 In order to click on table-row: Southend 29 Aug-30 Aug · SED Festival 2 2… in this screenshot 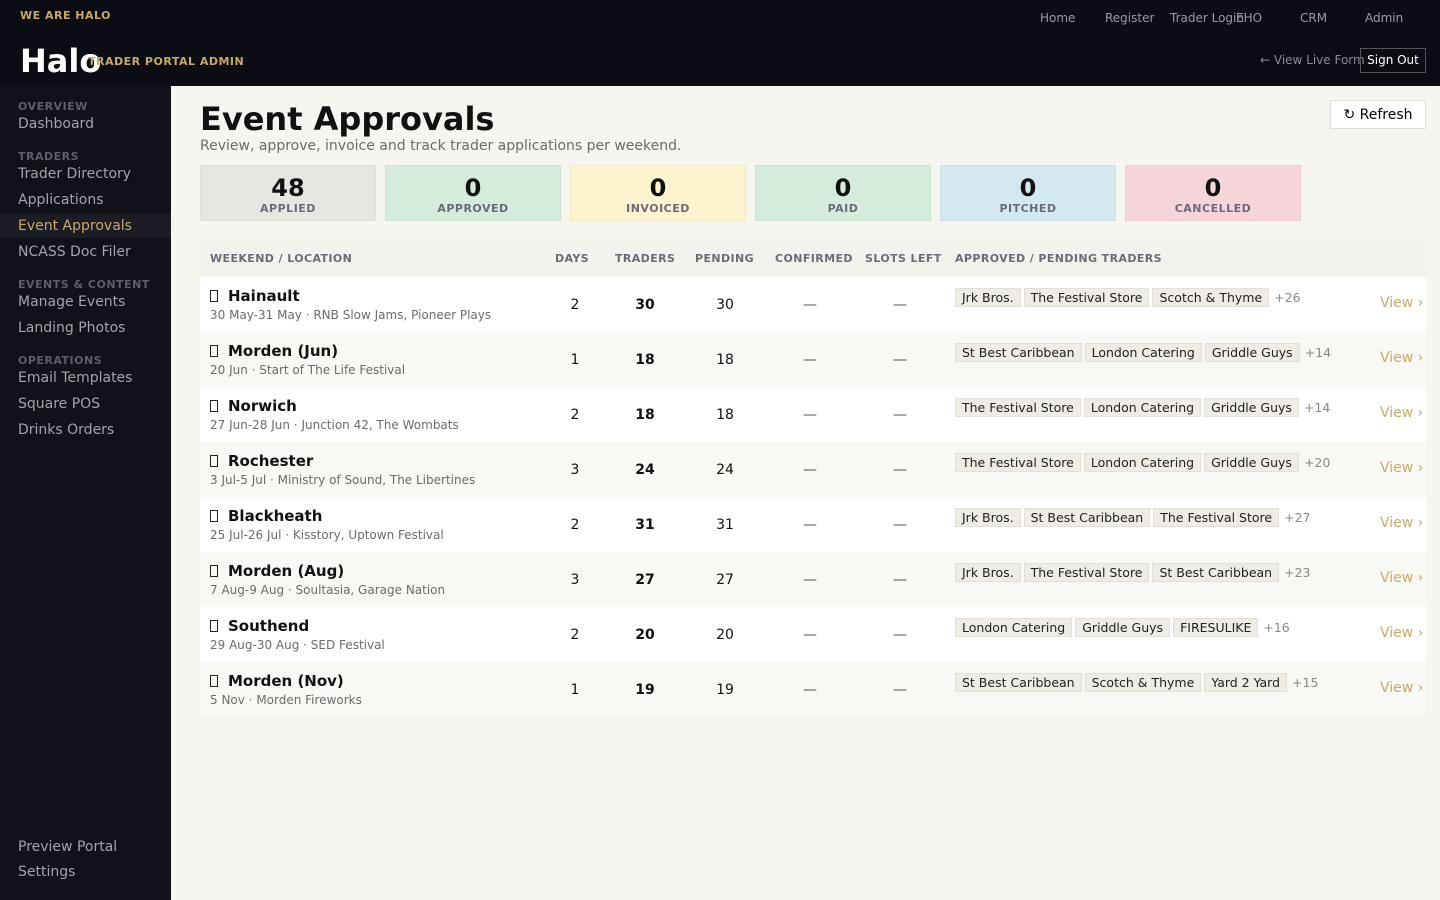, I will do `click(813, 634)`.